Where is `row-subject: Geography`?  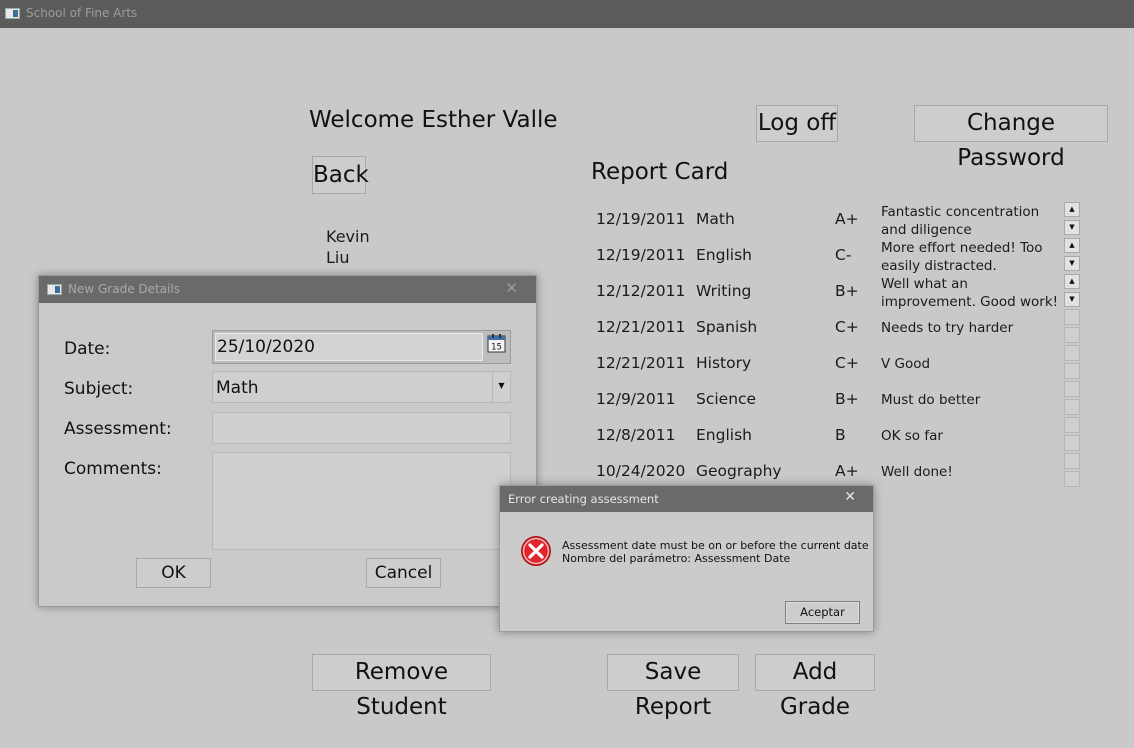
row-subject: Geography is located at coordinates (739, 471).